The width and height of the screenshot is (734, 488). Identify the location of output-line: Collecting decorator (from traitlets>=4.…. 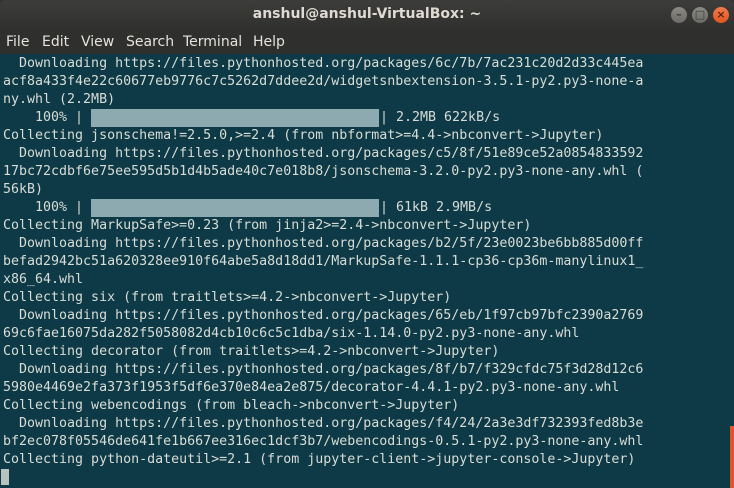
(251, 351).